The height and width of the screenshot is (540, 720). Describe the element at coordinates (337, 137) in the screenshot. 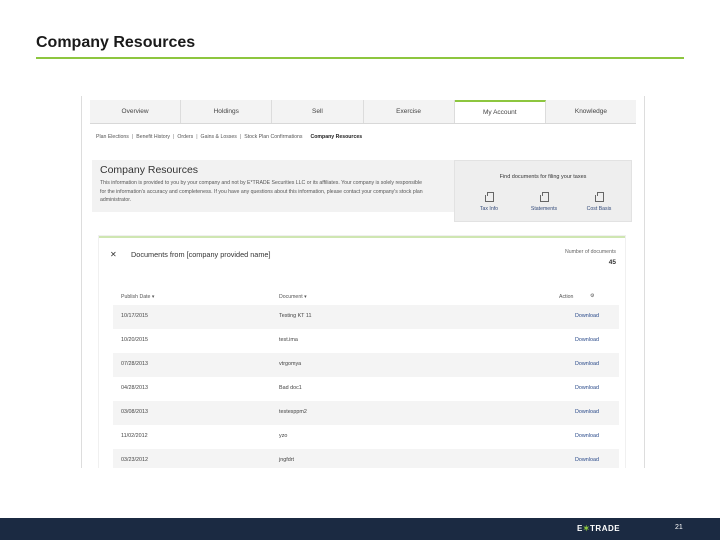

I see `subnav-company-resources: Company Resources` at that location.